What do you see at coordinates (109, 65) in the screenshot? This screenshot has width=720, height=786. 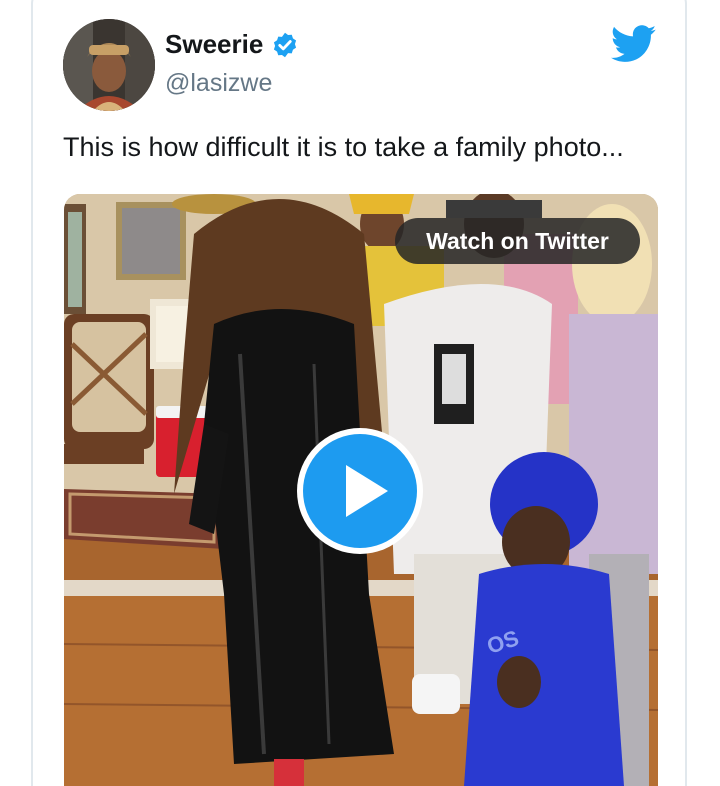 I see `avatar` at bounding box center [109, 65].